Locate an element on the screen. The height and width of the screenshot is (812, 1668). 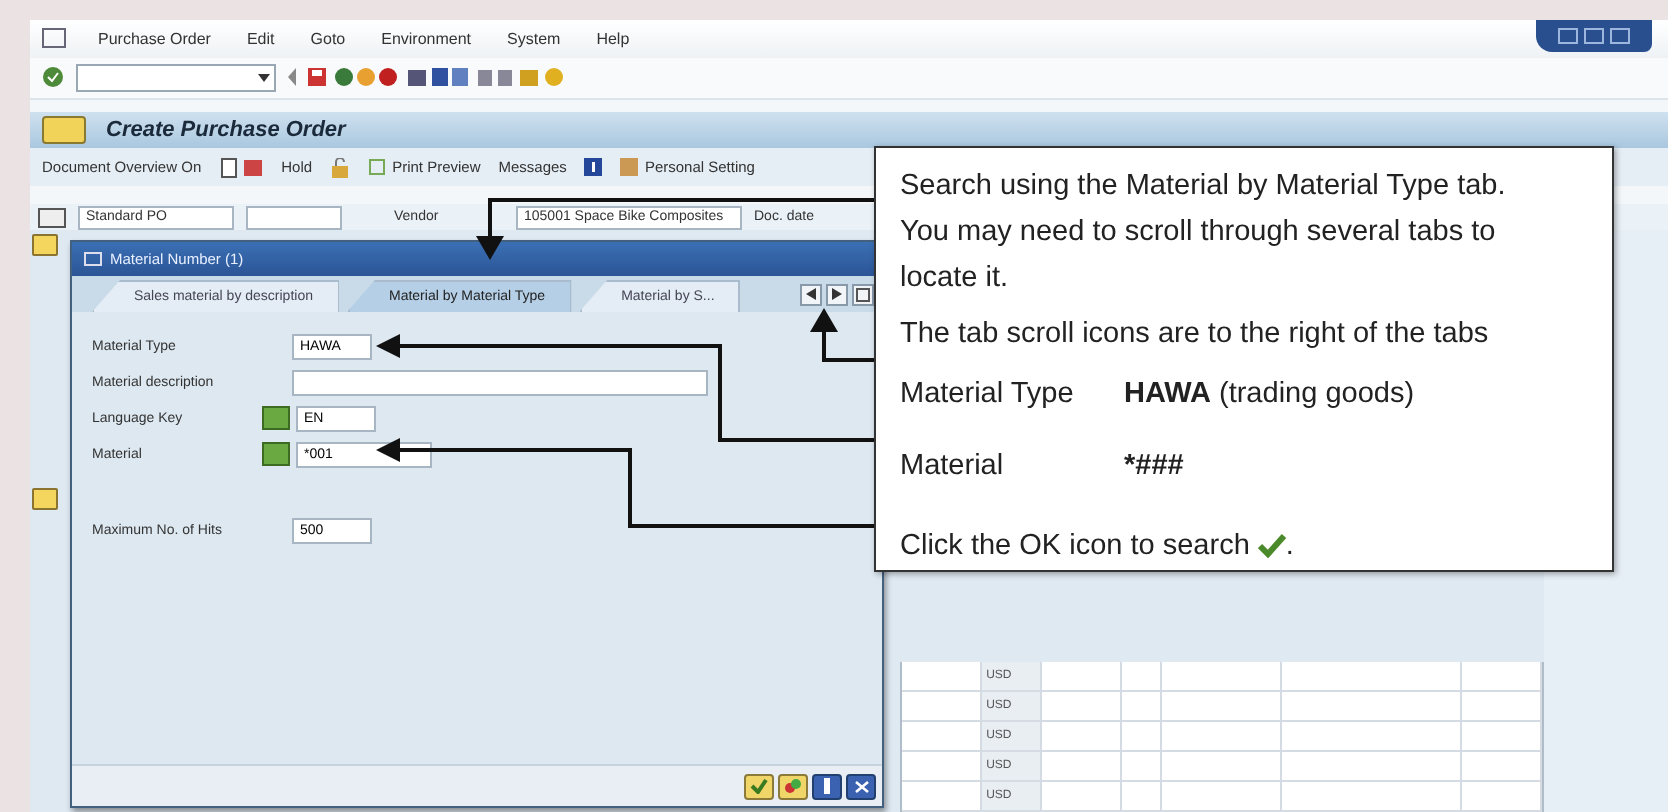
circles-icon is located at coordinates (793, 786).